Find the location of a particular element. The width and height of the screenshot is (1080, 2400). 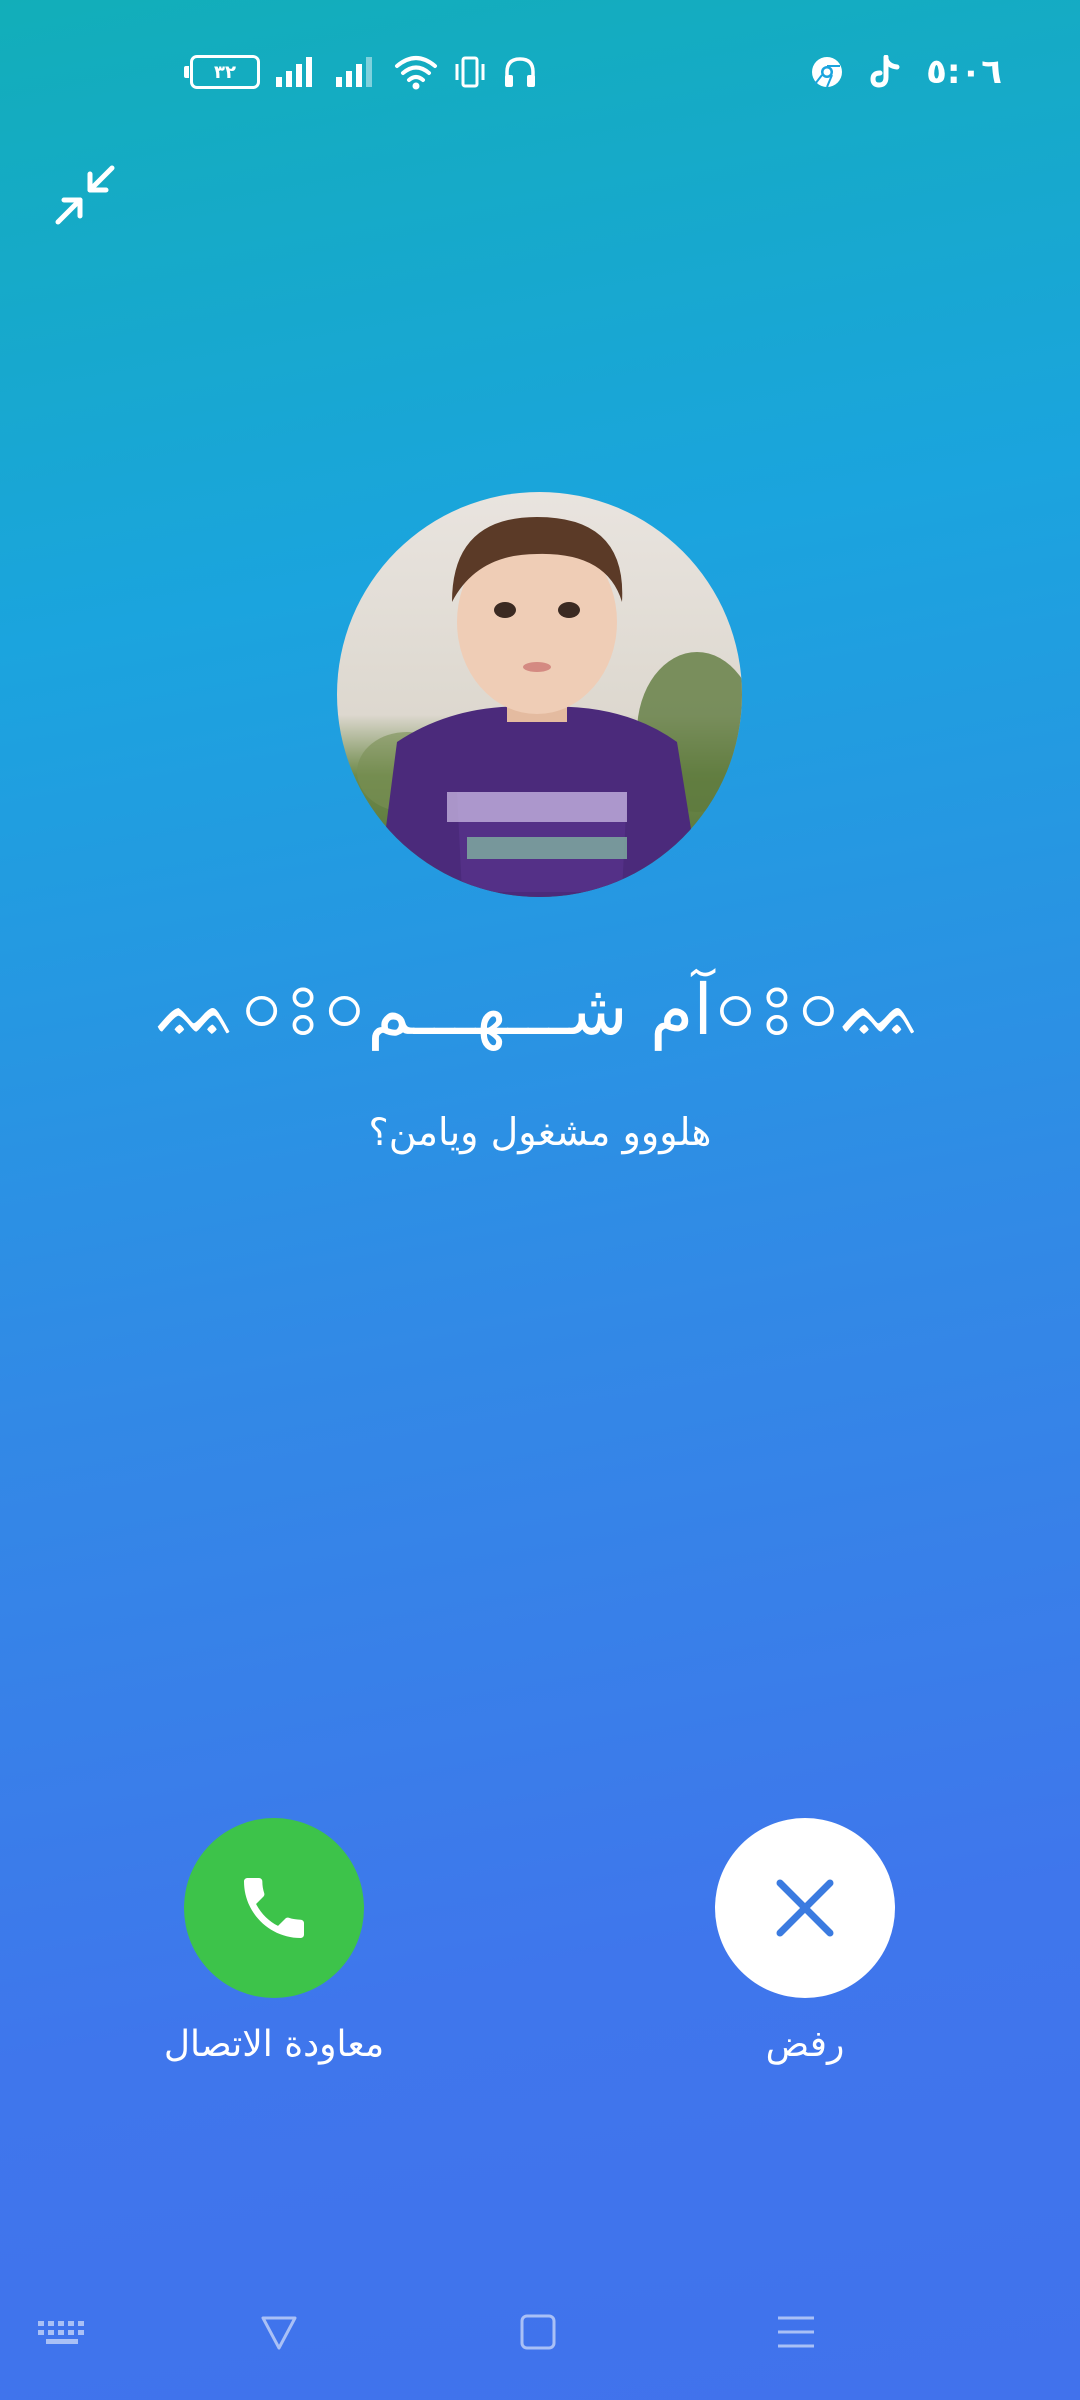

call-message: هلووو مشغول ويامن؟ is located at coordinates (540, 1132).